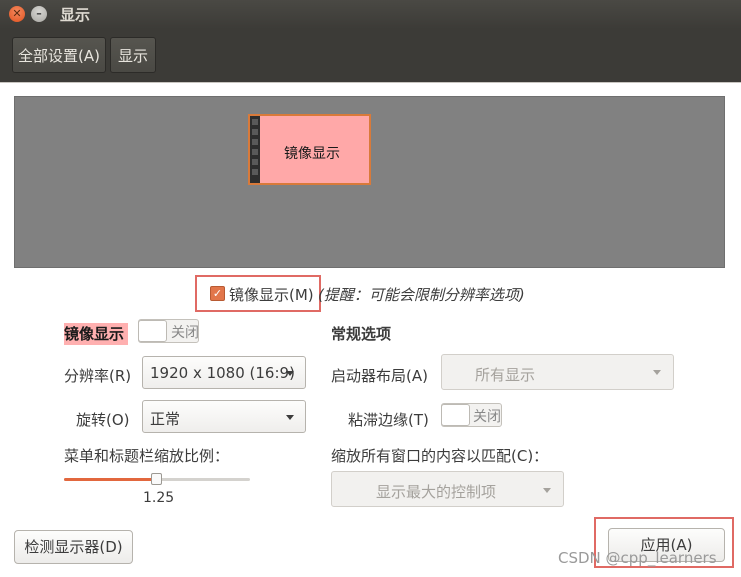 The width and height of the screenshot is (741, 577). I want to click on scale-slider-handle, so click(156, 479).